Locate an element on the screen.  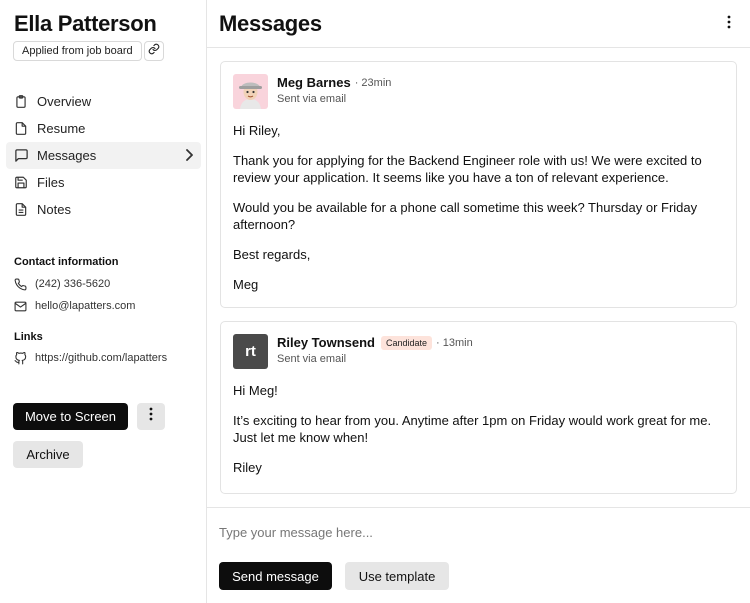
message-paragraph: Best regards, is located at coordinates (272, 254).